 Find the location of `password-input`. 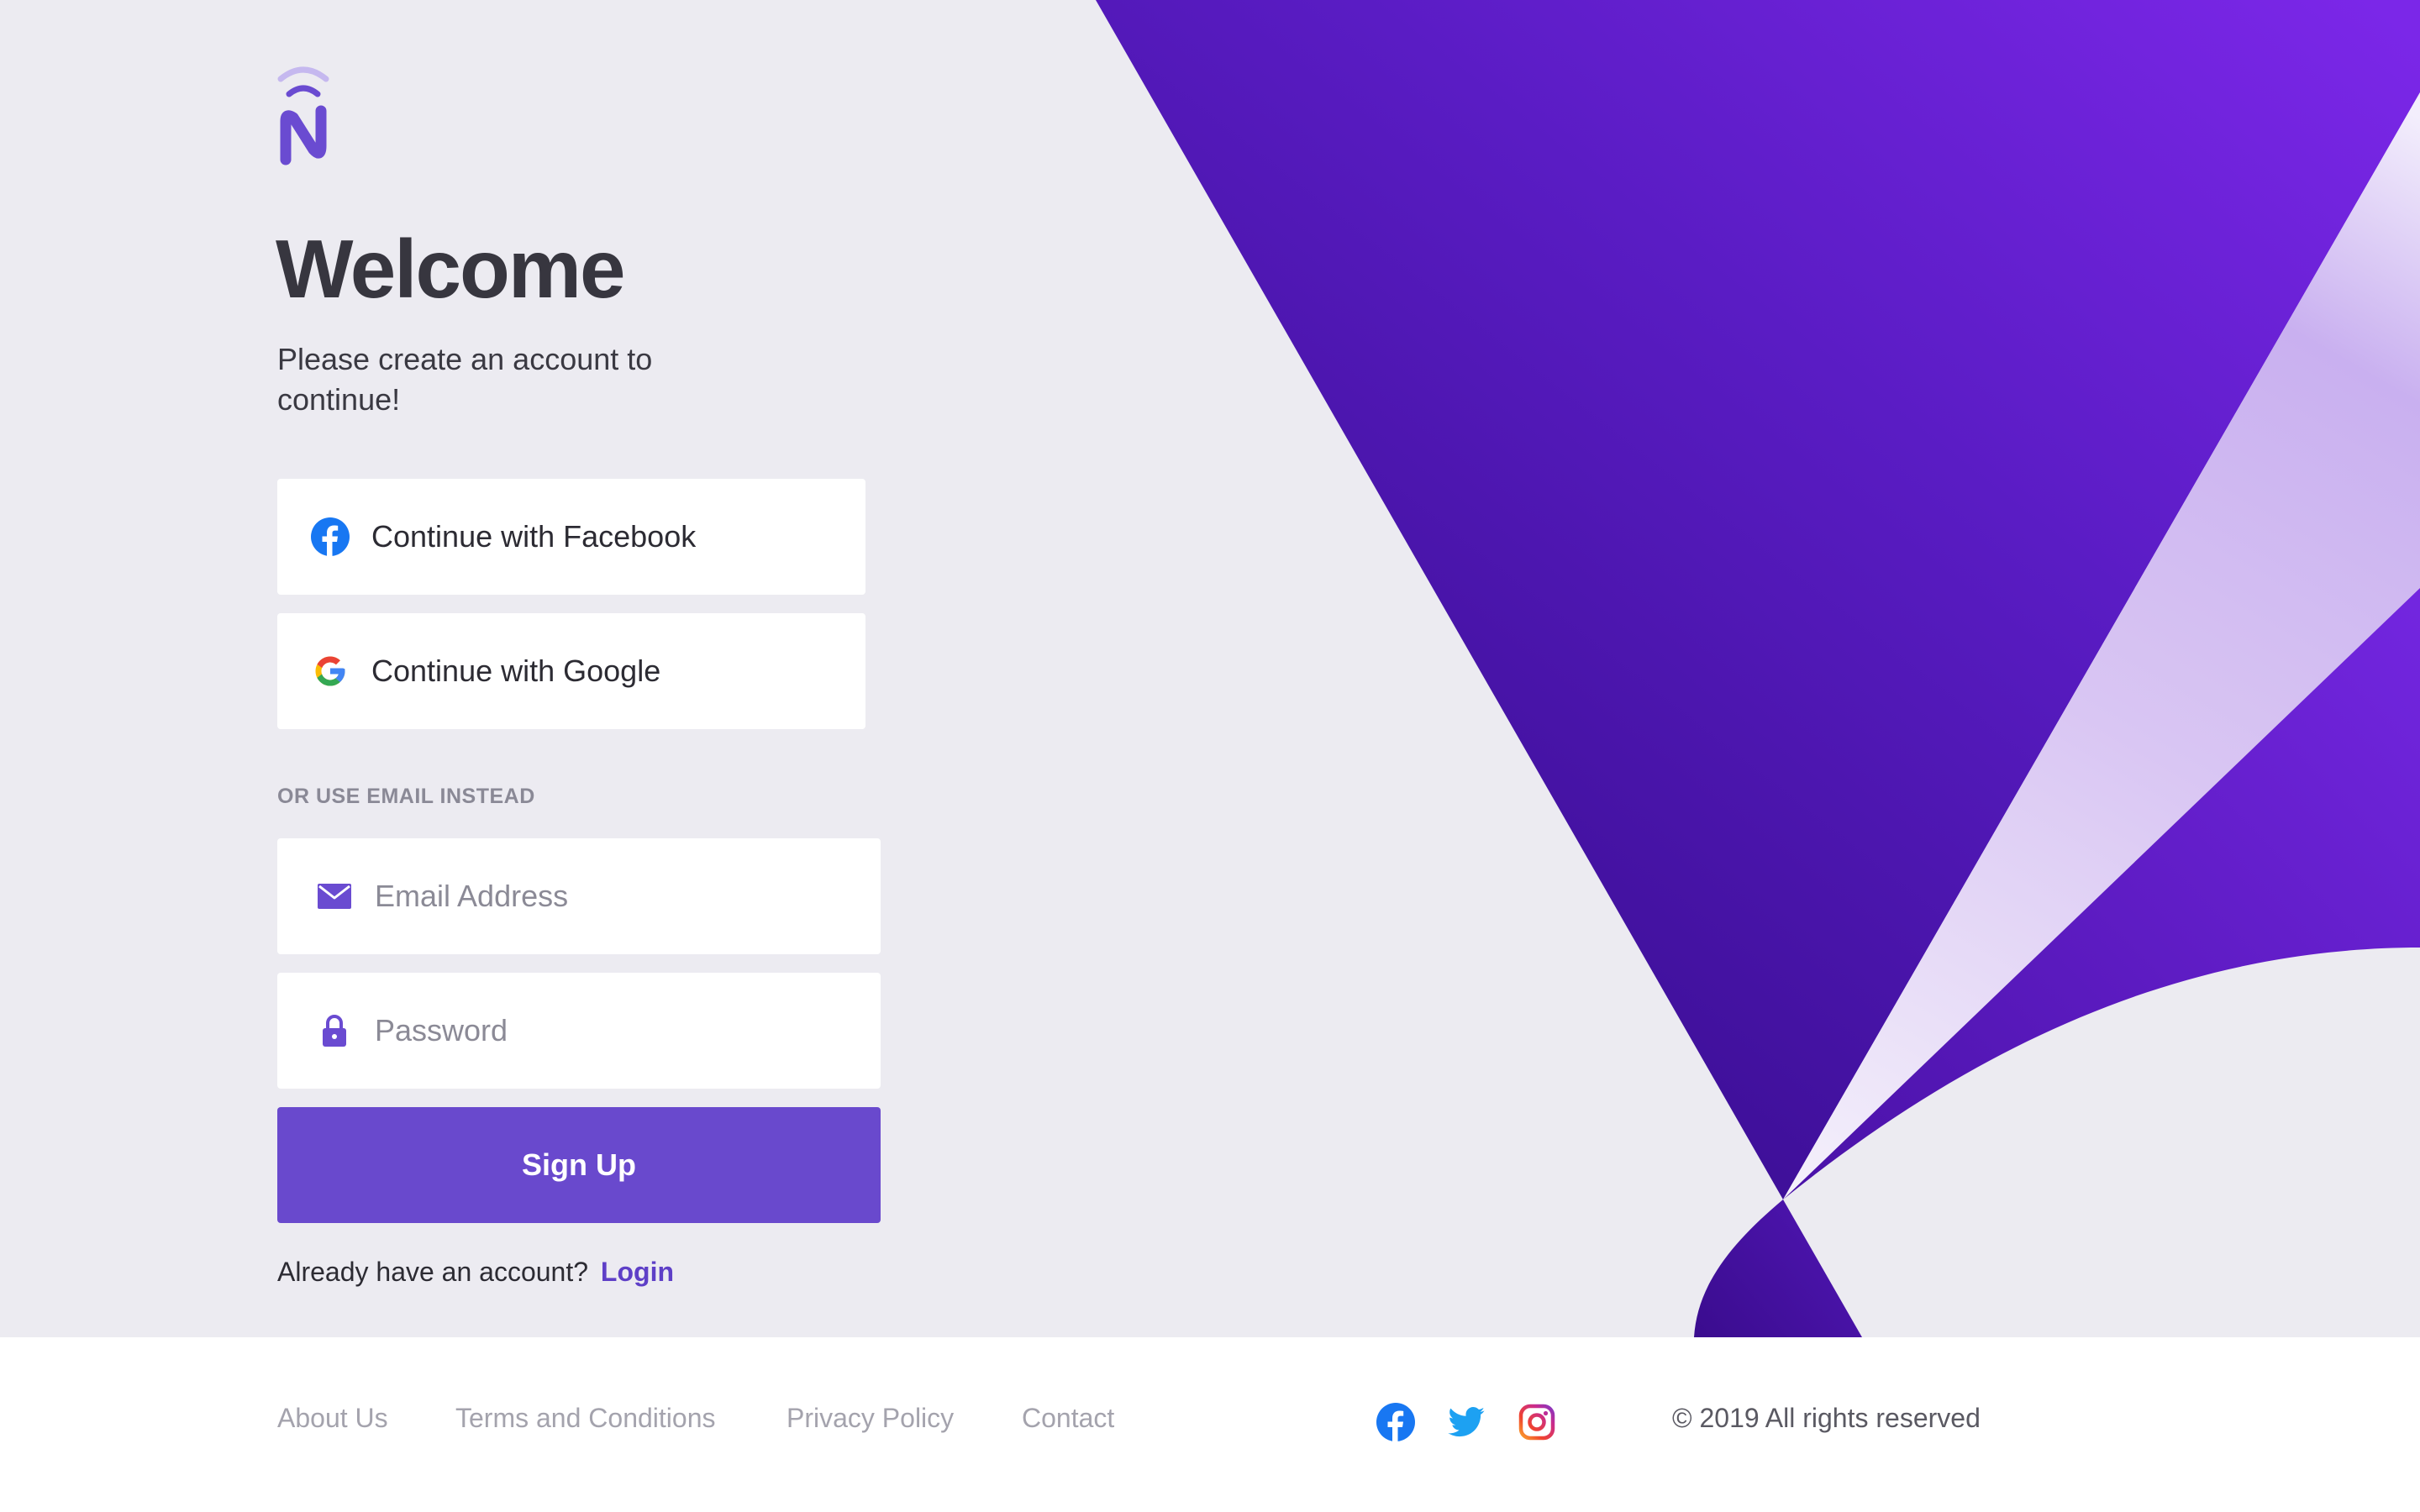

password-input is located at coordinates (610, 1030).